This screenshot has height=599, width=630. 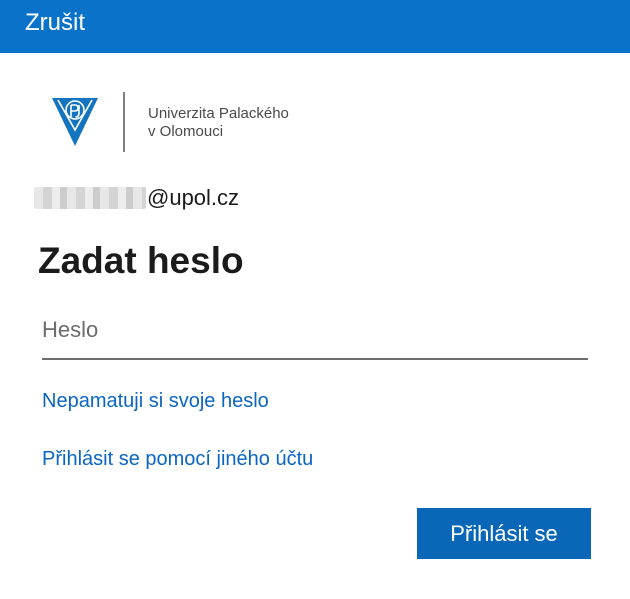 I want to click on university-logo: Univerzita Palackého v Olomouci, so click(x=180, y=123).